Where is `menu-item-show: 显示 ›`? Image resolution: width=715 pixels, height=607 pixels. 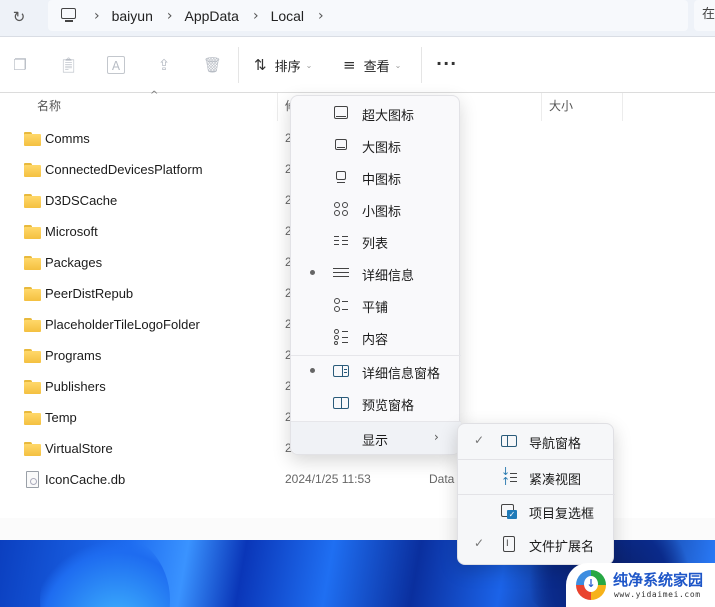 menu-item-show: 显示 › is located at coordinates (376, 438).